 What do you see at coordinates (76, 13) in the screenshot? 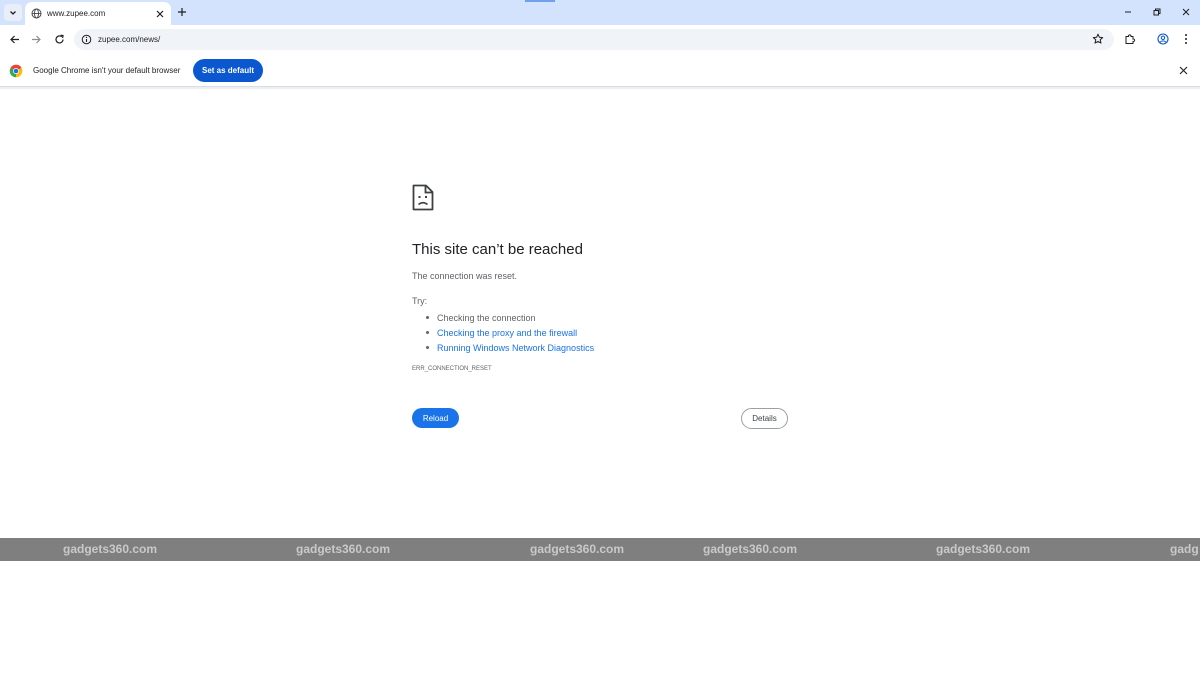
I see `tab-title: www.zupee.com` at bounding box center [76, 13].